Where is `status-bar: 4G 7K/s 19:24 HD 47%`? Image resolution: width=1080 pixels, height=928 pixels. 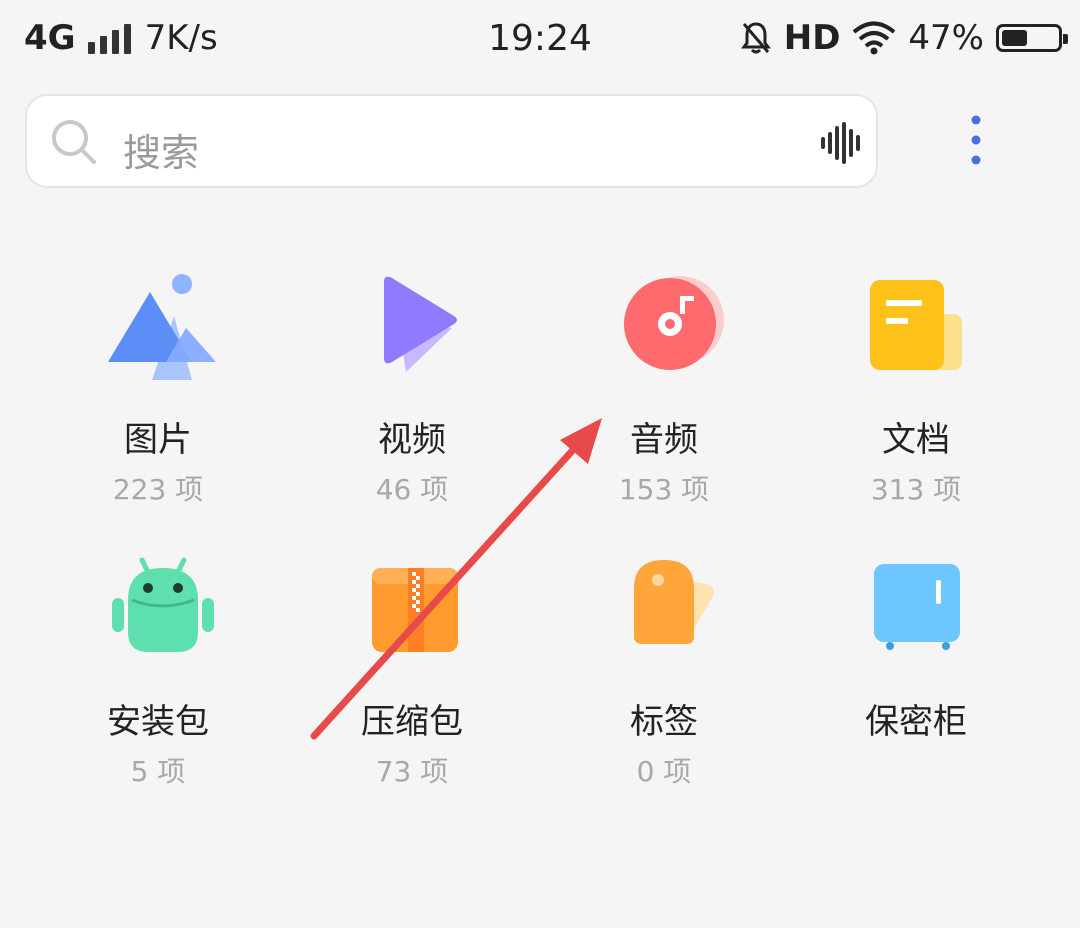 status-bar: 4G 7K/s 19:24 HD 47% is located at coordinates (540, 39).